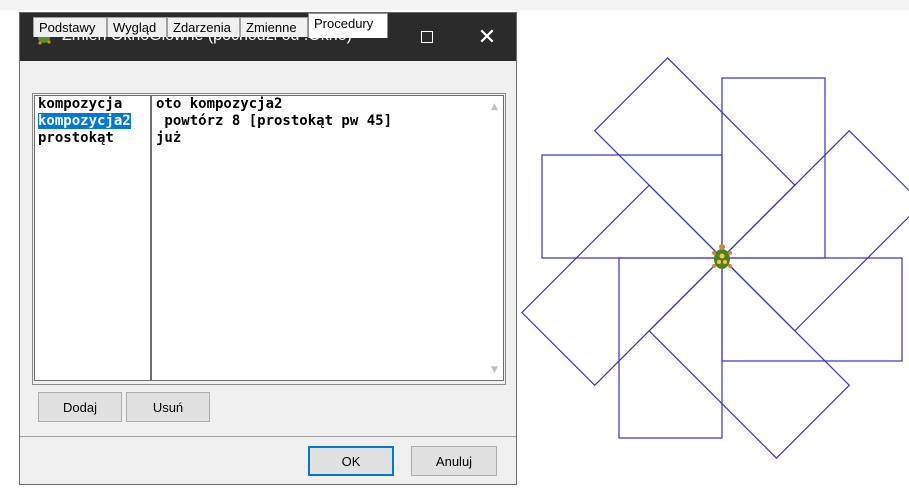  What do you see at coordinates (80, 104) in the screenshot?
I see `procedure-name: kompozycja` at bounding box center [80, 104].